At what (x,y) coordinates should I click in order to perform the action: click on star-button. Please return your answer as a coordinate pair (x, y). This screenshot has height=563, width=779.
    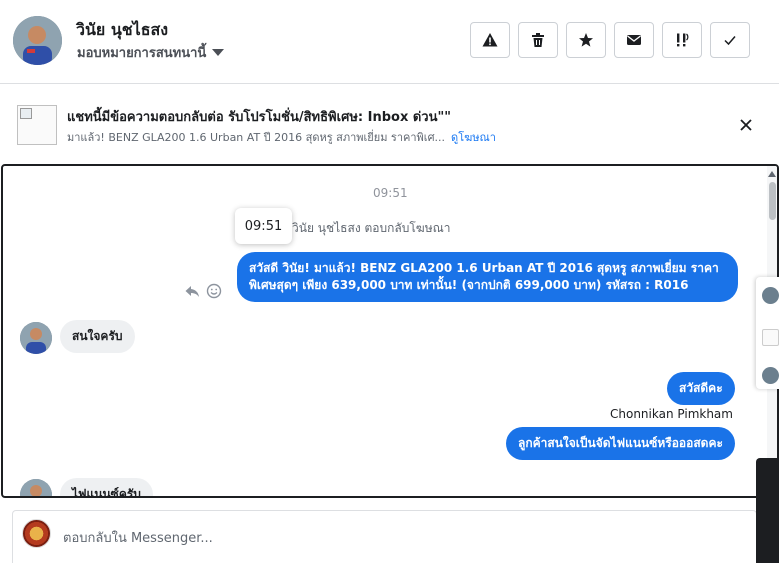
    Looking at the image, I should click on (586, 40).